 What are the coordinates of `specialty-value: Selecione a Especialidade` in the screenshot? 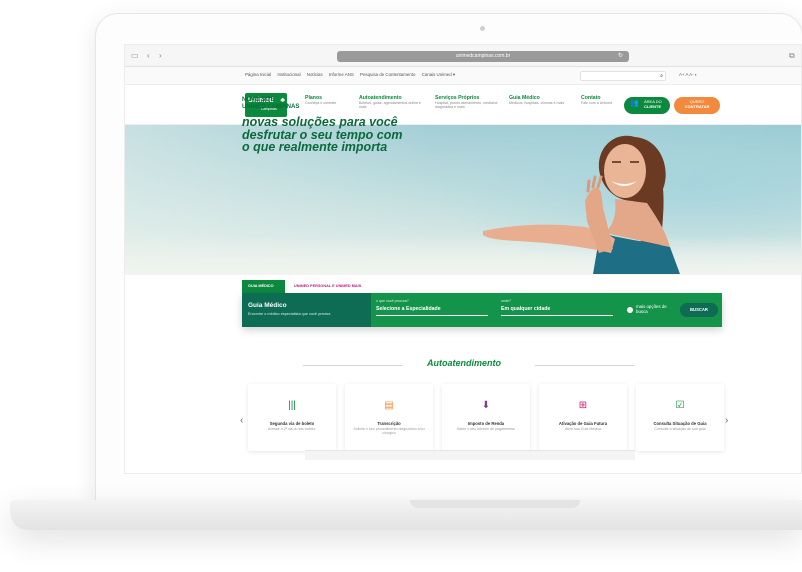 It's located at (408, 309).